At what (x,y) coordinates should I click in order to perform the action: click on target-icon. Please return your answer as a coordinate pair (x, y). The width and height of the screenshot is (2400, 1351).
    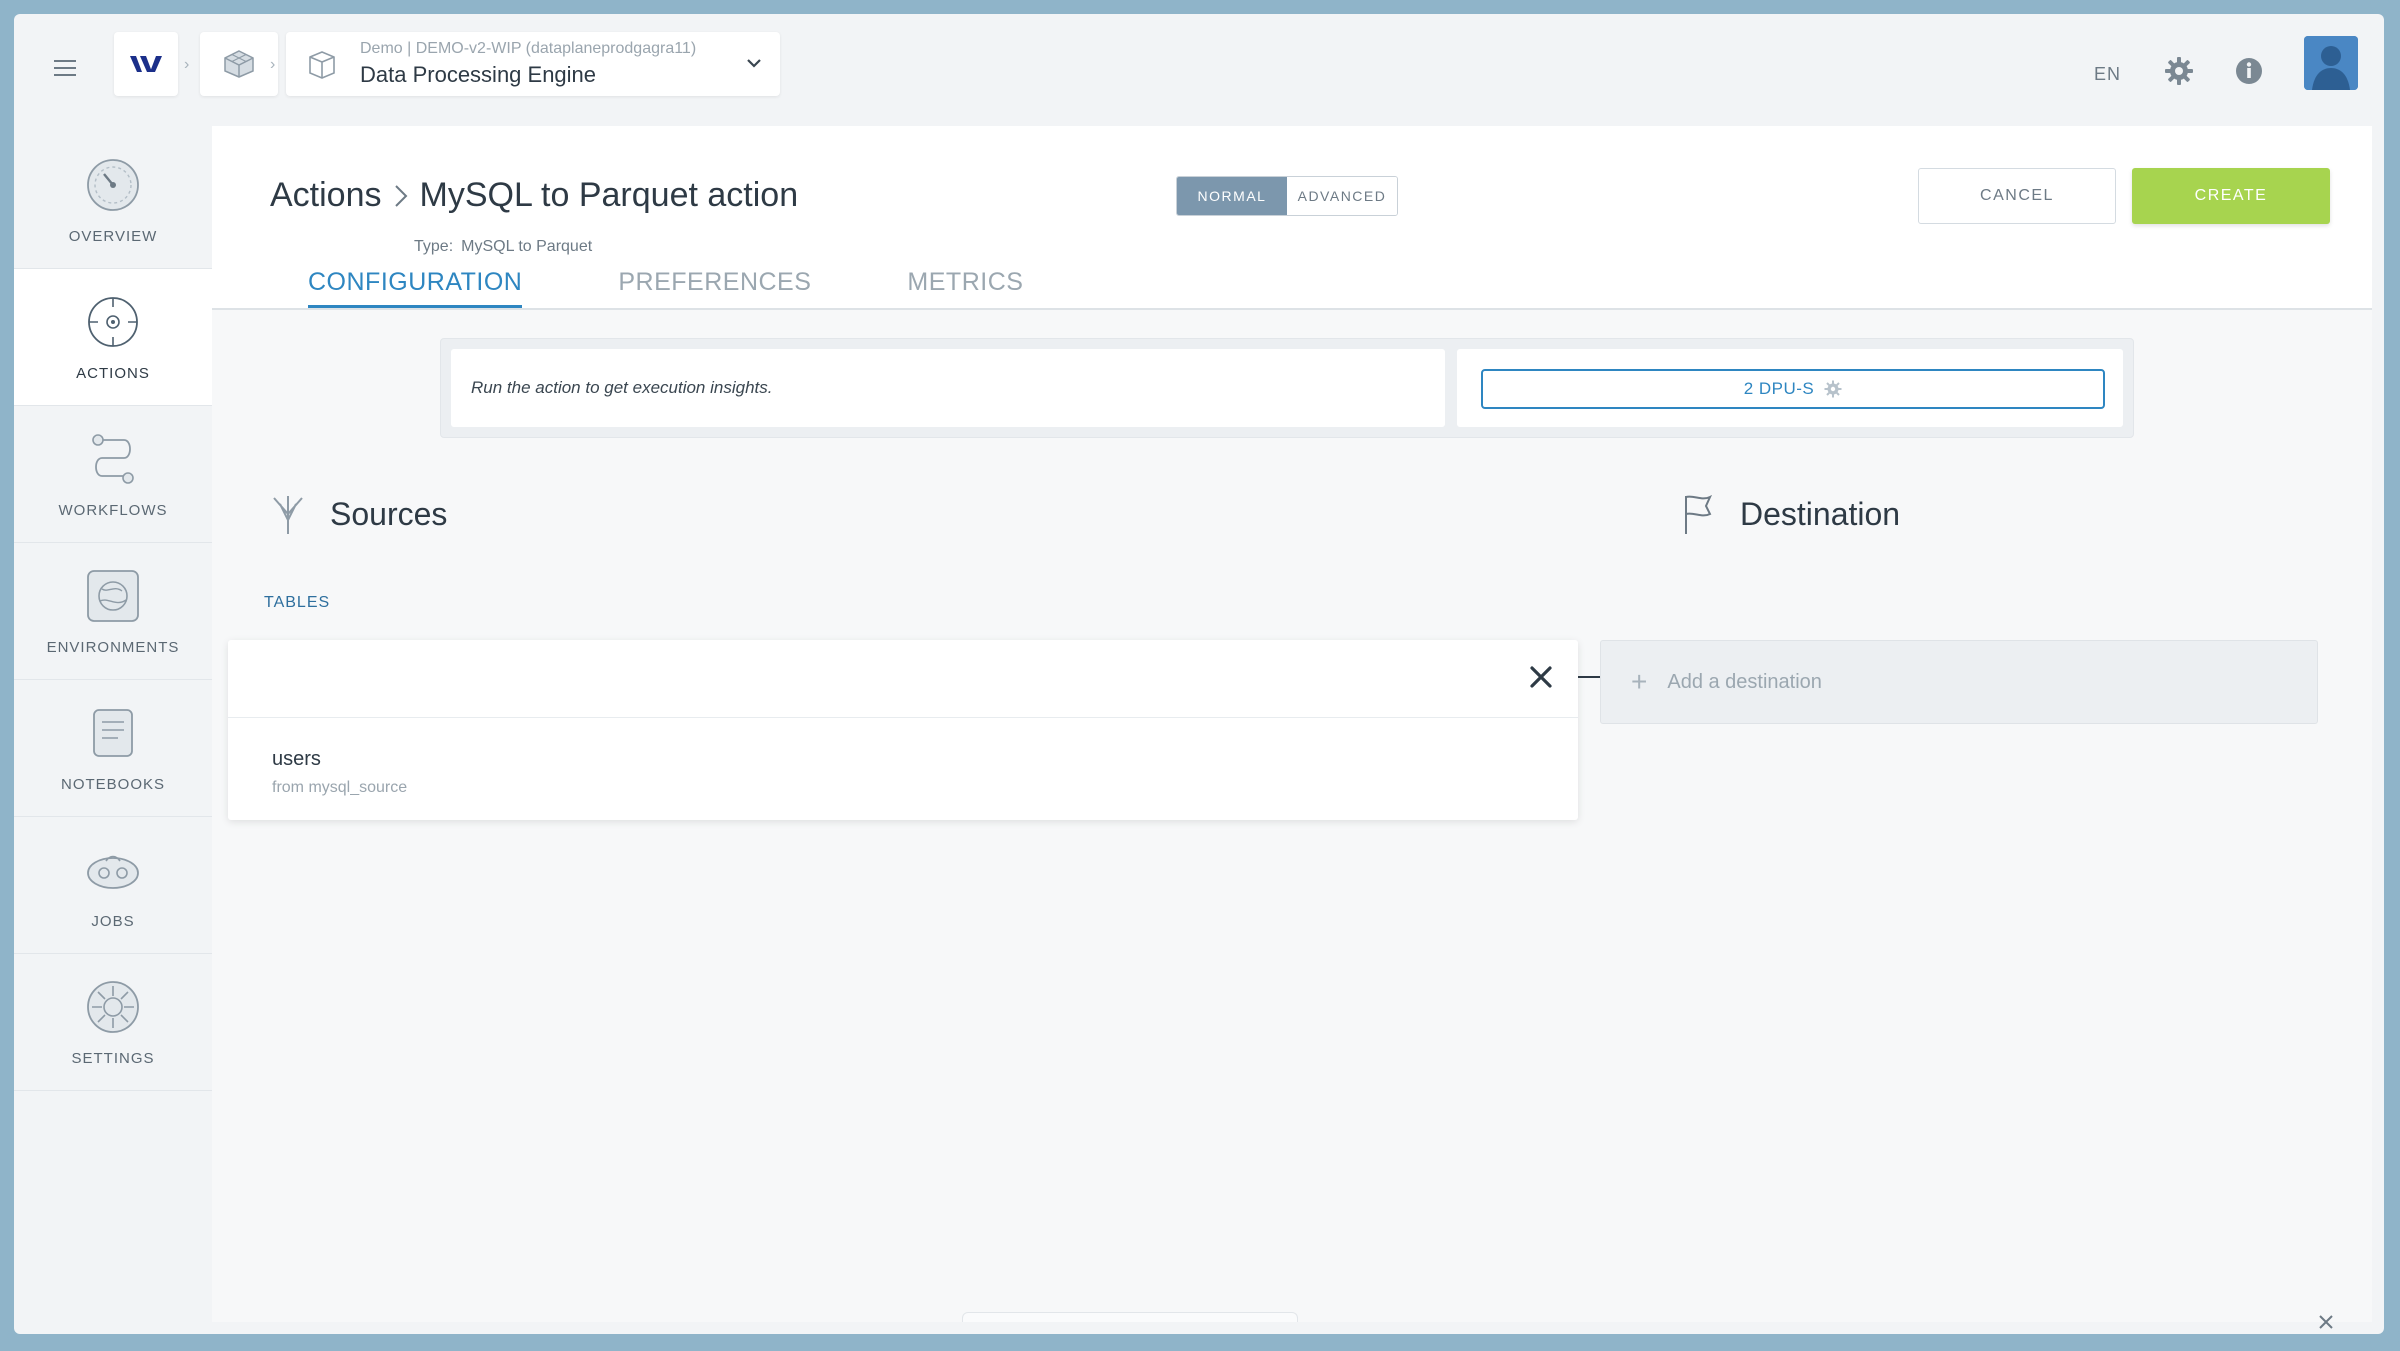
    Looking at the image, I should click on (113, 321).